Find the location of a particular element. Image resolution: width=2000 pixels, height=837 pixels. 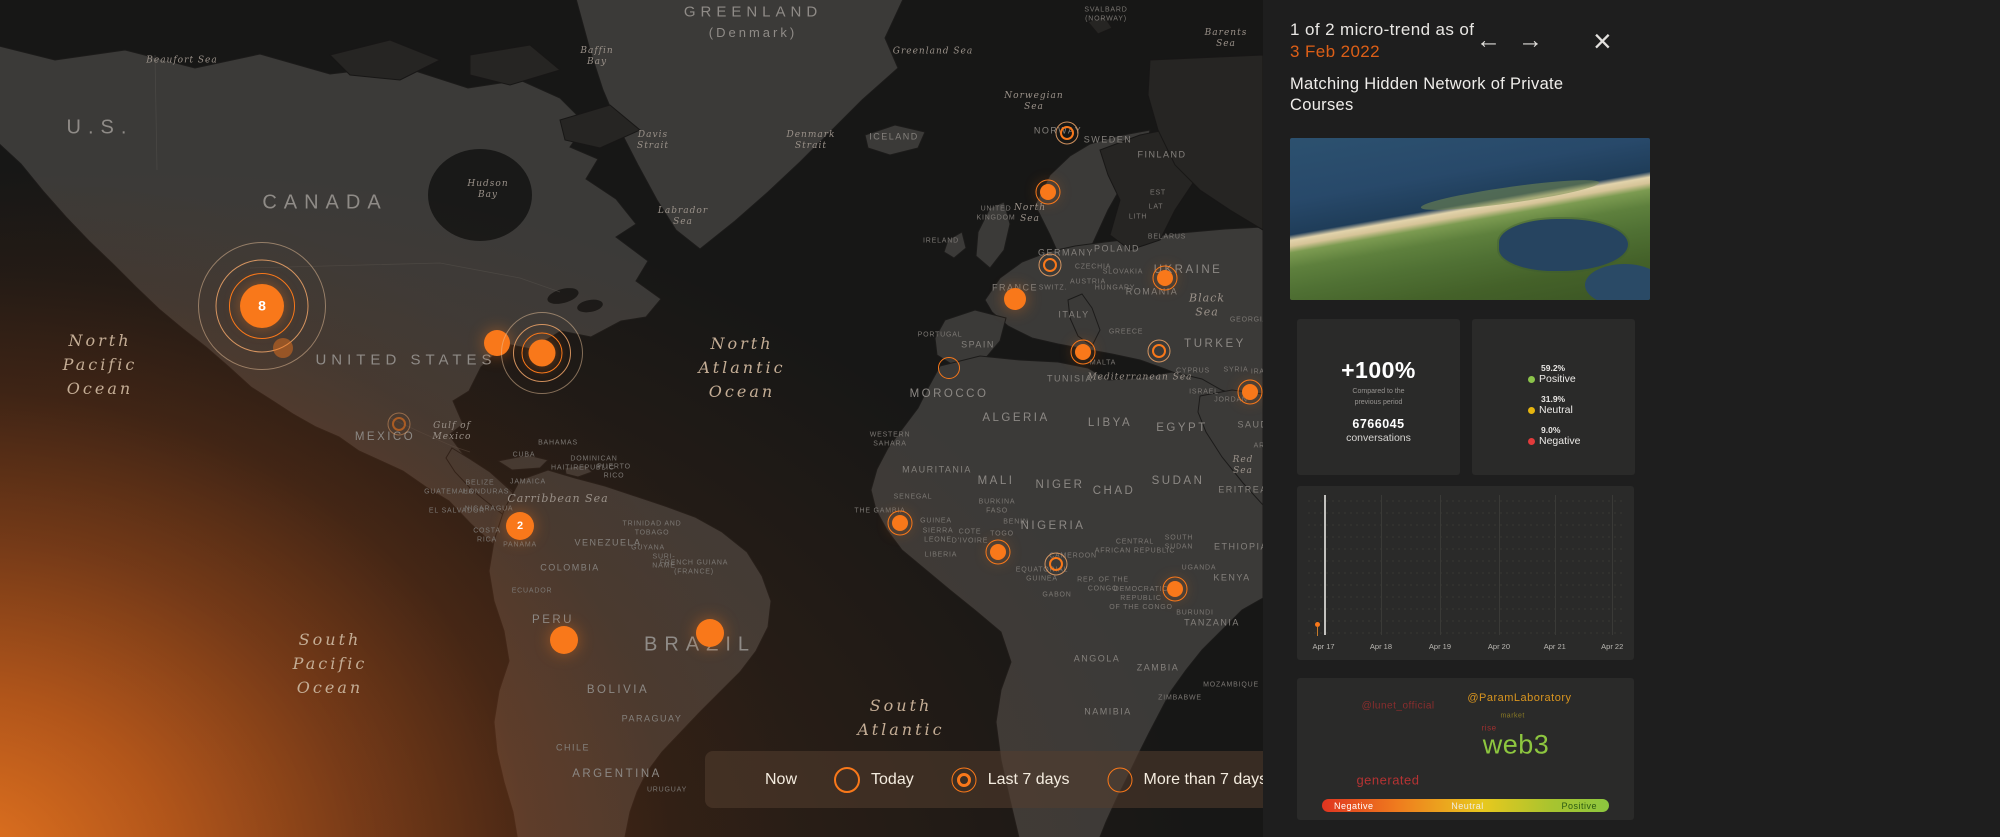

chart-x-tick: Apr 21 is located at coordinates (1554, 646).